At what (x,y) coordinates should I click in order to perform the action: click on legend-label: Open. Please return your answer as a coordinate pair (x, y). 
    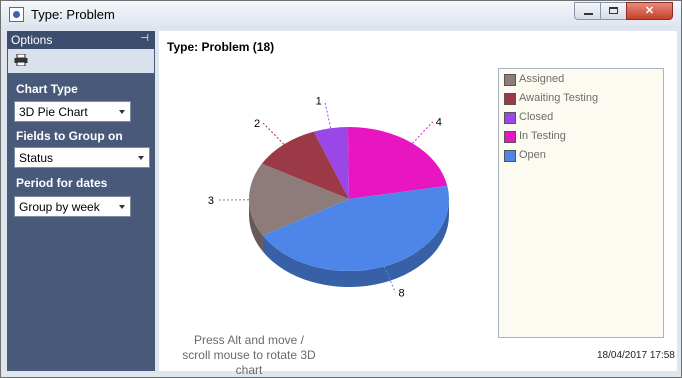
    Looking at the image, I should click on (532, 155).